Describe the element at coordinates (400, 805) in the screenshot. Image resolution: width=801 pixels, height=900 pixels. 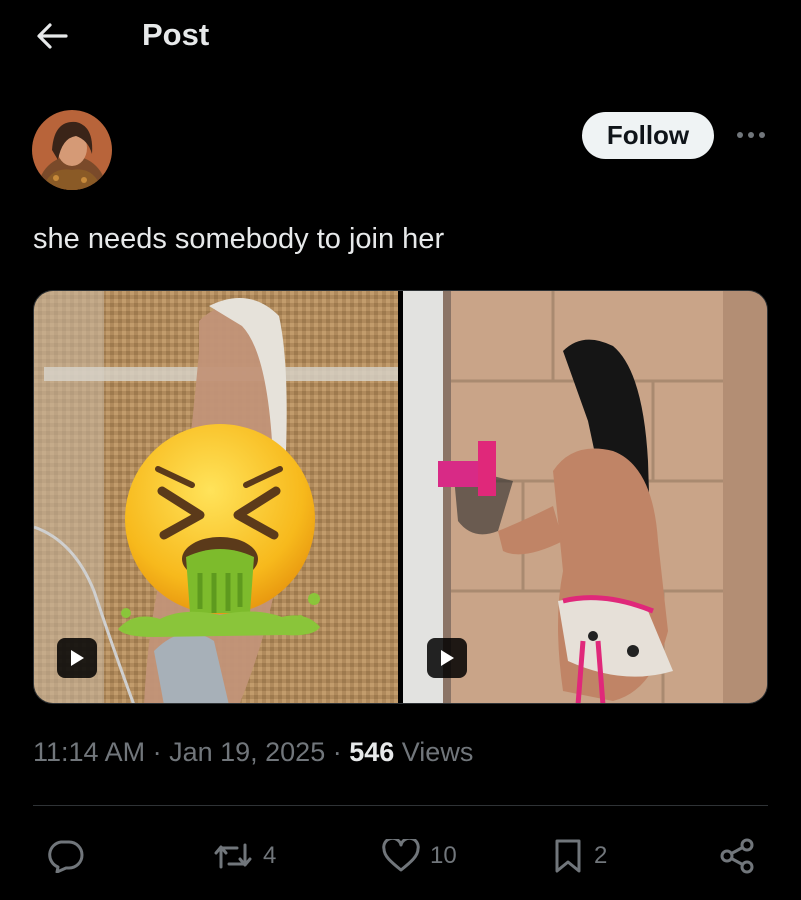
I see `divider` at that location.